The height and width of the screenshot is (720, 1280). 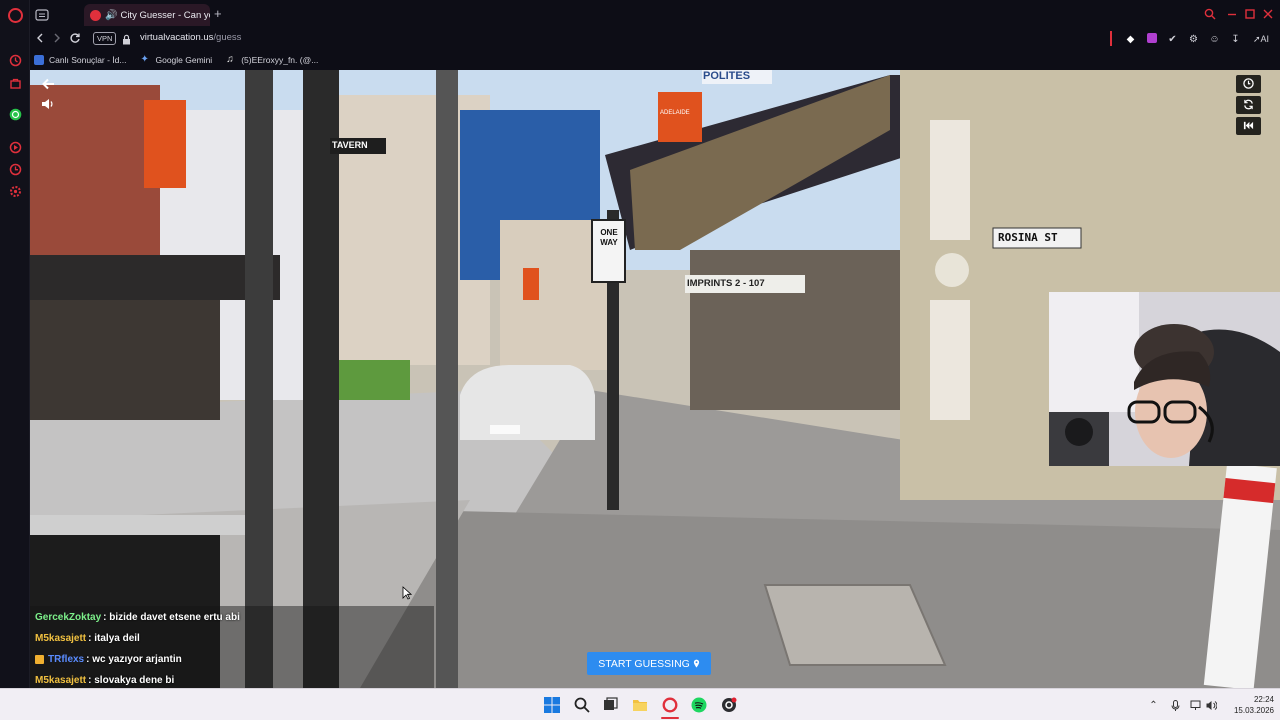 I want to click on chat-message: M5kasajett : italya deil, so click(x=232, y=638).